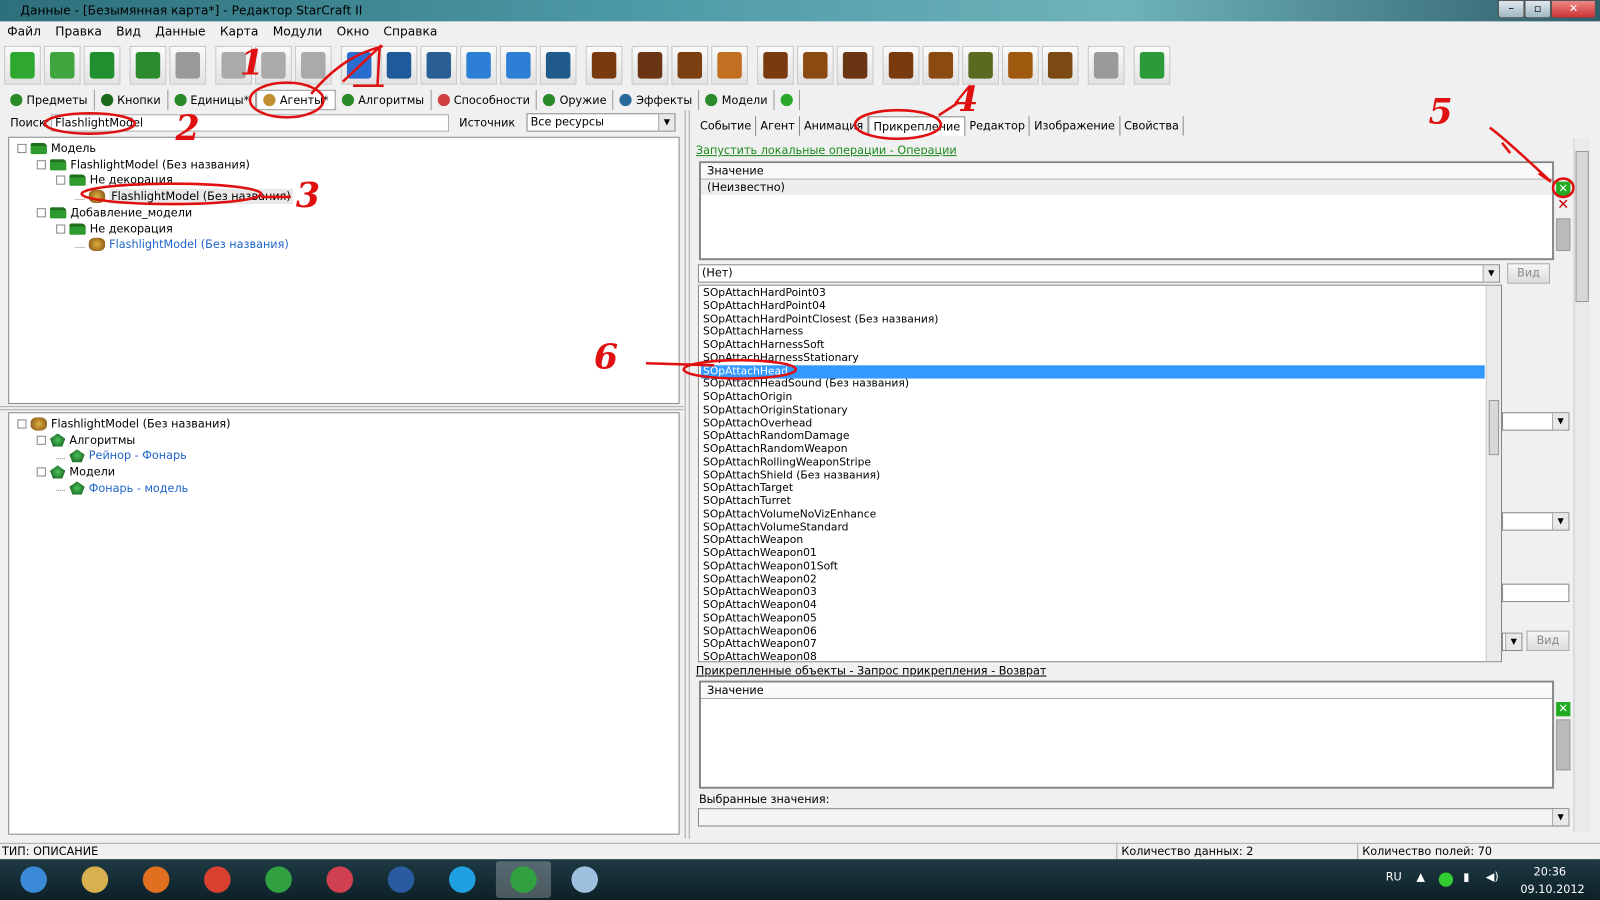 The height and width of the screenshot is (900, 1600). What do you see at coordinates (171, 194) in the screenshot?
I see `annotation-circle-tree` at bounding box center [171, 194].